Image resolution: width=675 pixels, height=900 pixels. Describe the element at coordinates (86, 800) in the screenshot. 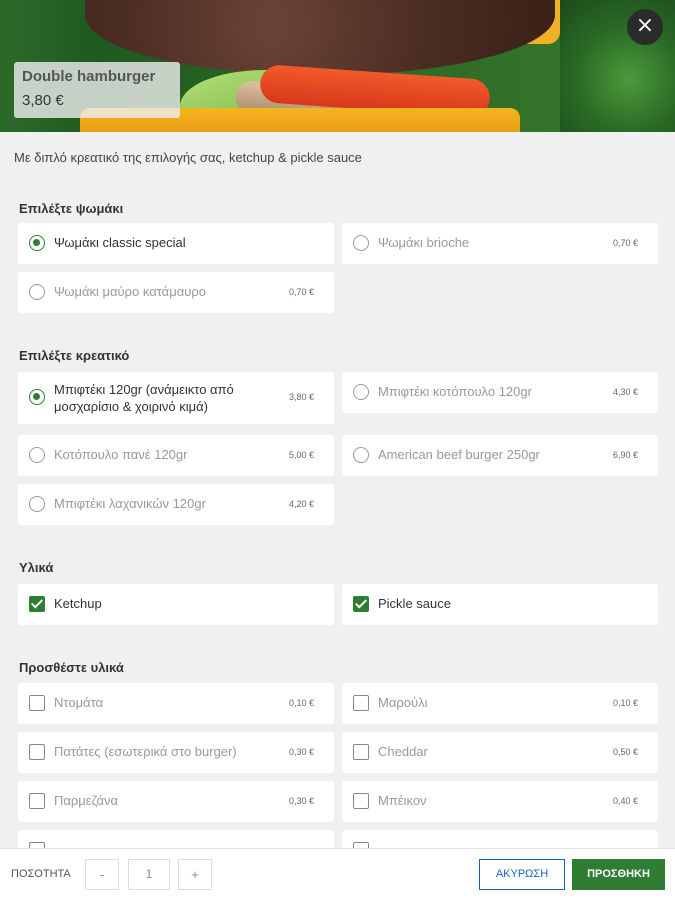

I see `option-label: Παρμεζάνα` at that location.